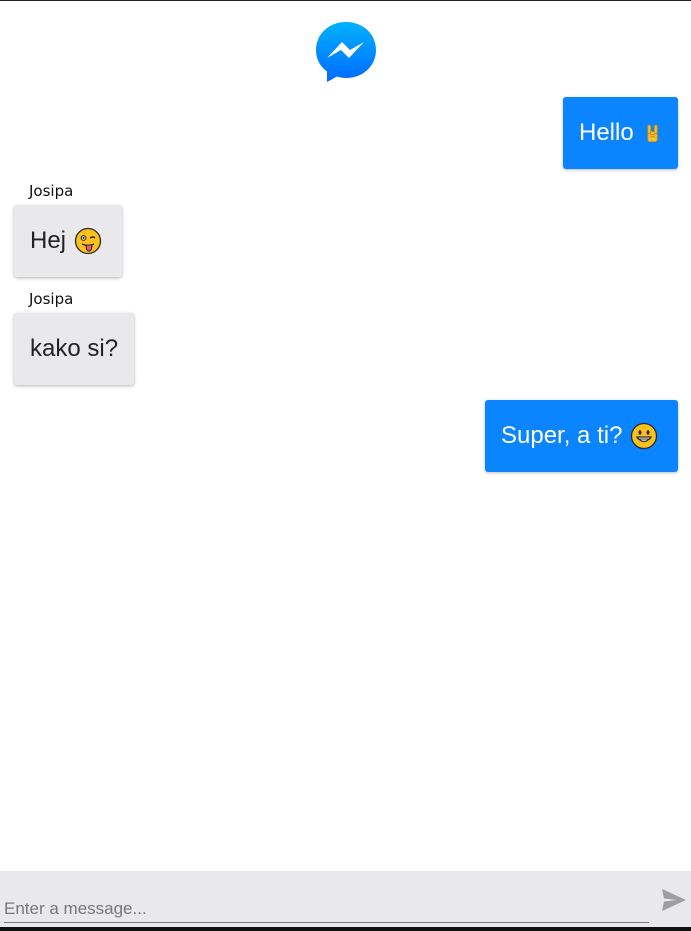 Image resolution: width=691 pixels, height=931 pixels. I want to click on outgoing-message-bubble: Hello, so click(620, 133).